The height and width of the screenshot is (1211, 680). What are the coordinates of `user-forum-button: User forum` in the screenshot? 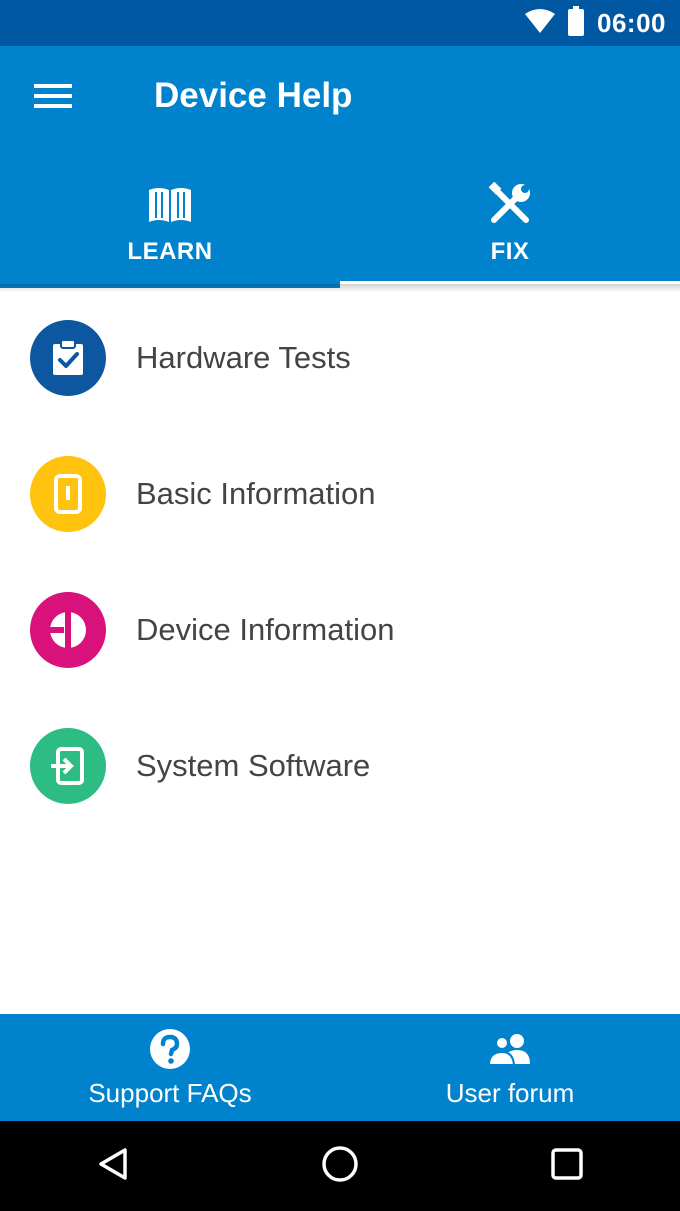 It's located at (510, 1067).